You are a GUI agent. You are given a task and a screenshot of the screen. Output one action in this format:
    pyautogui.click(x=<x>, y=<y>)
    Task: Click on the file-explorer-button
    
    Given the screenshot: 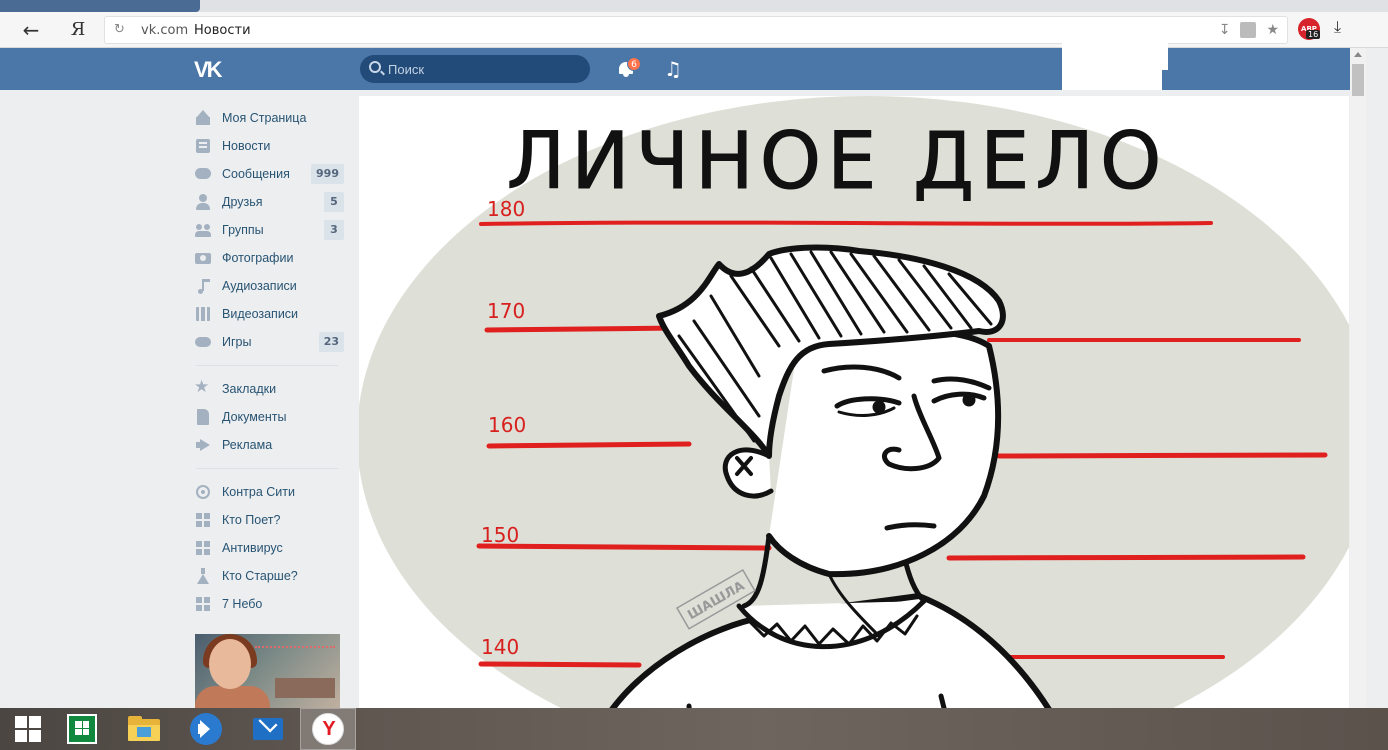 What is the action you would take?
    pyautogui.click(x=144, y=729)
    